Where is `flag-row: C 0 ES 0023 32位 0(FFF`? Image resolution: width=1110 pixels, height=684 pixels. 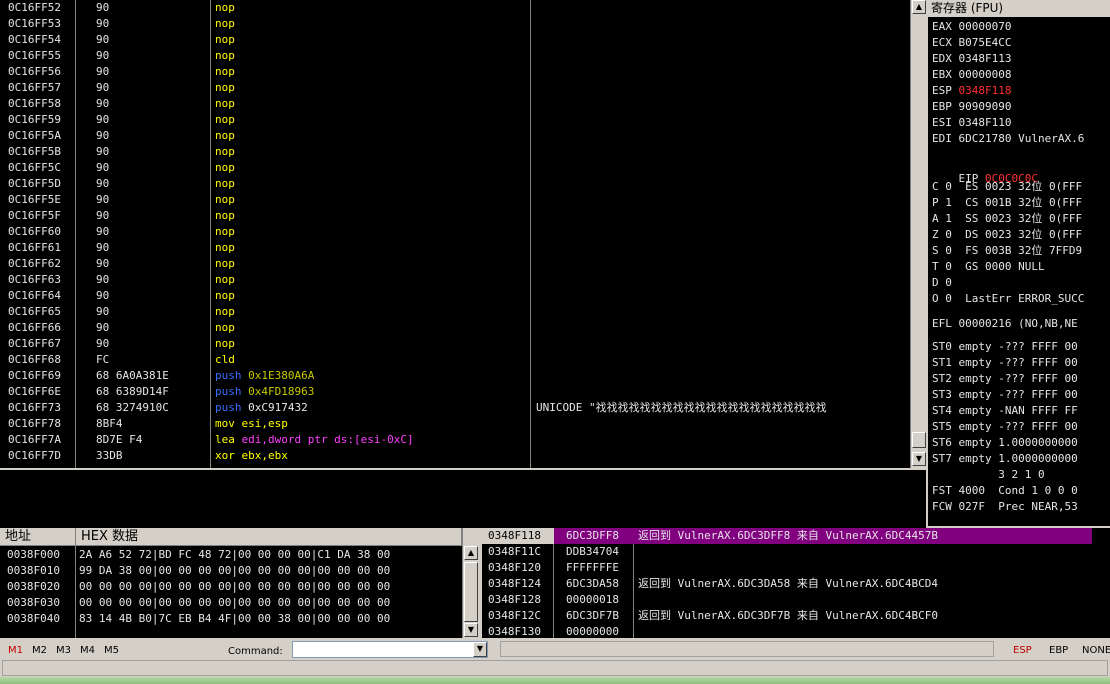 flag-row: C 0 ES 0023 32位 0(FFF is located at coordinates (1007, 187).